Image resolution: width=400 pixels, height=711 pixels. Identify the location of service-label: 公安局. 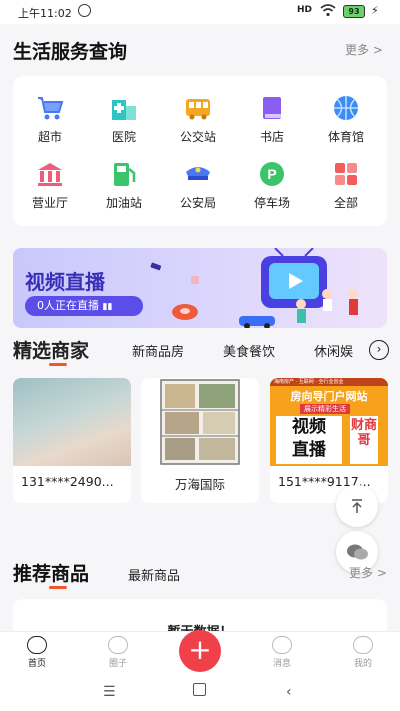
(197, 203).